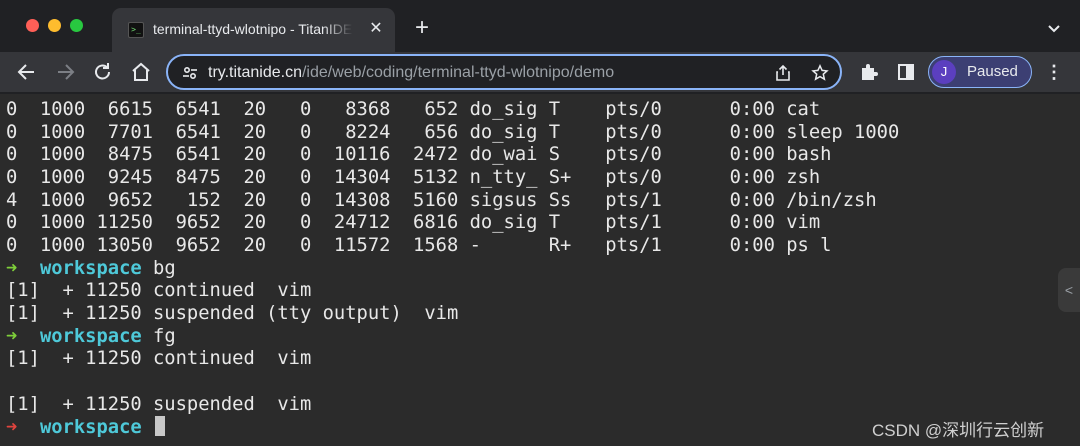 The width and height of the screenshot is (1080, 446). What do you see at coordinates (869, 72) in the screenshot?
I see `extensions-puzzle-icon` at bounding box center [869, 72].